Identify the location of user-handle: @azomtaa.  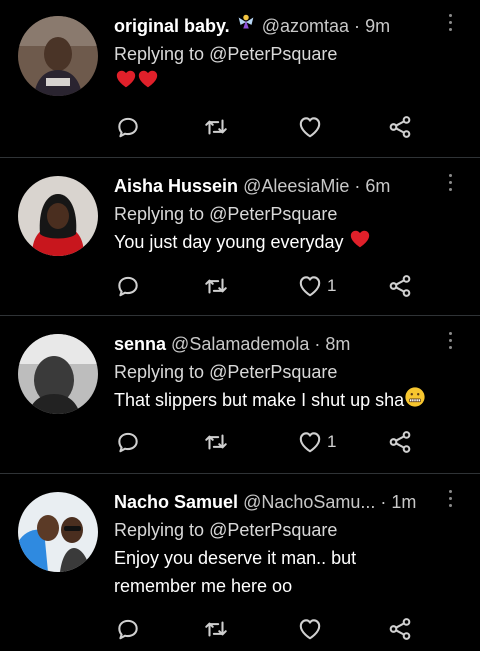
(305, 26).